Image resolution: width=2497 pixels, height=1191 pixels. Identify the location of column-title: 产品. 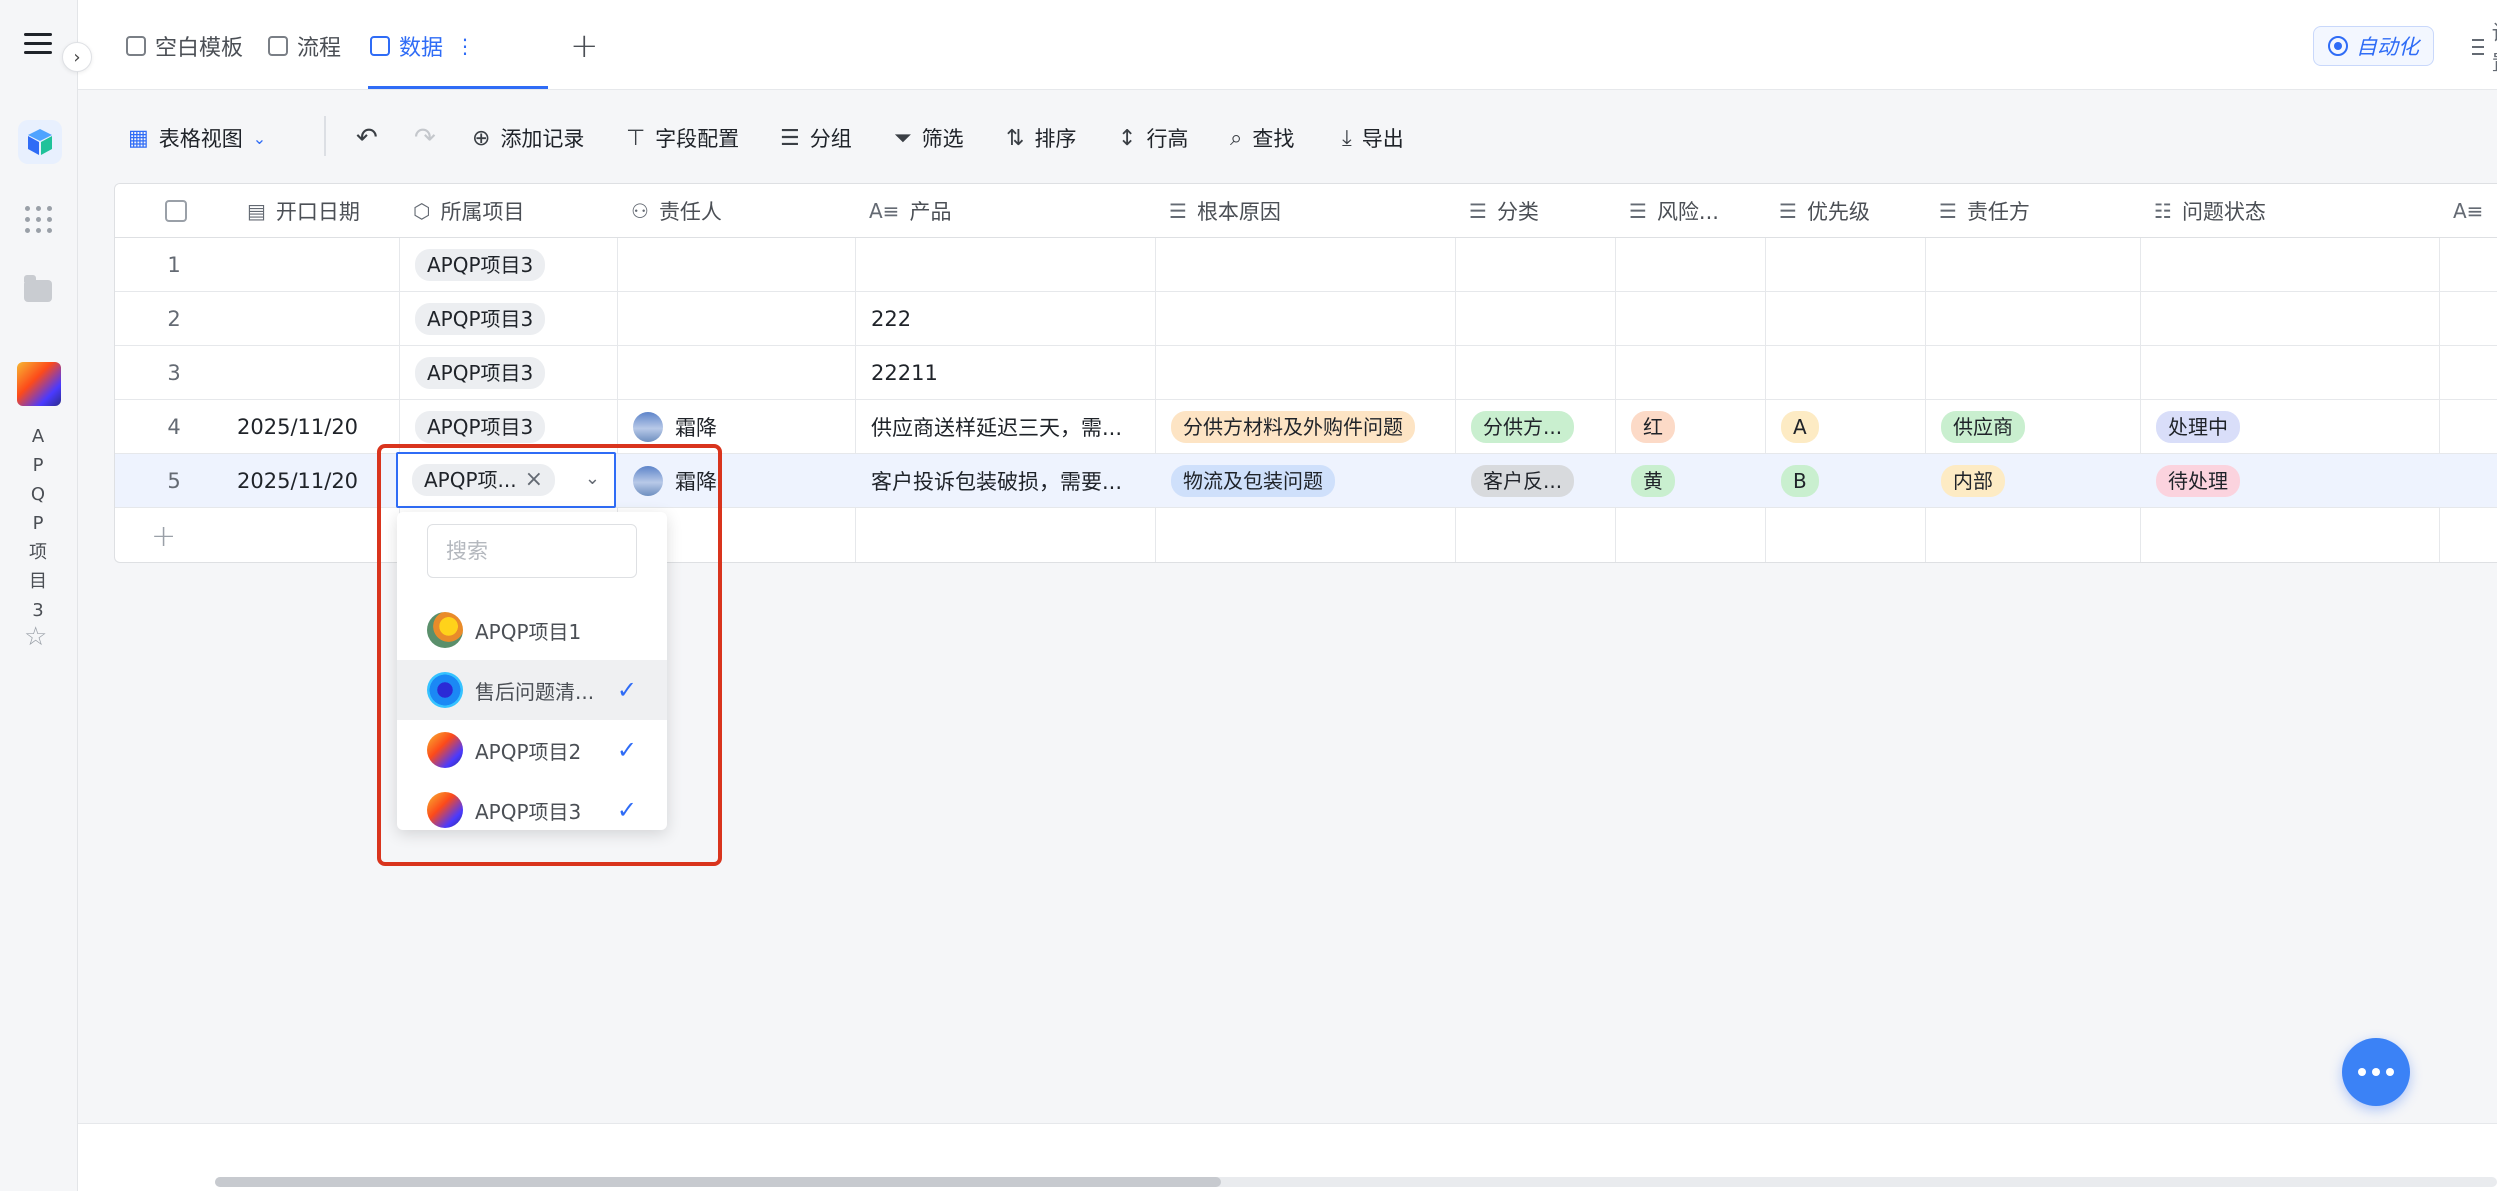
(930, 212).